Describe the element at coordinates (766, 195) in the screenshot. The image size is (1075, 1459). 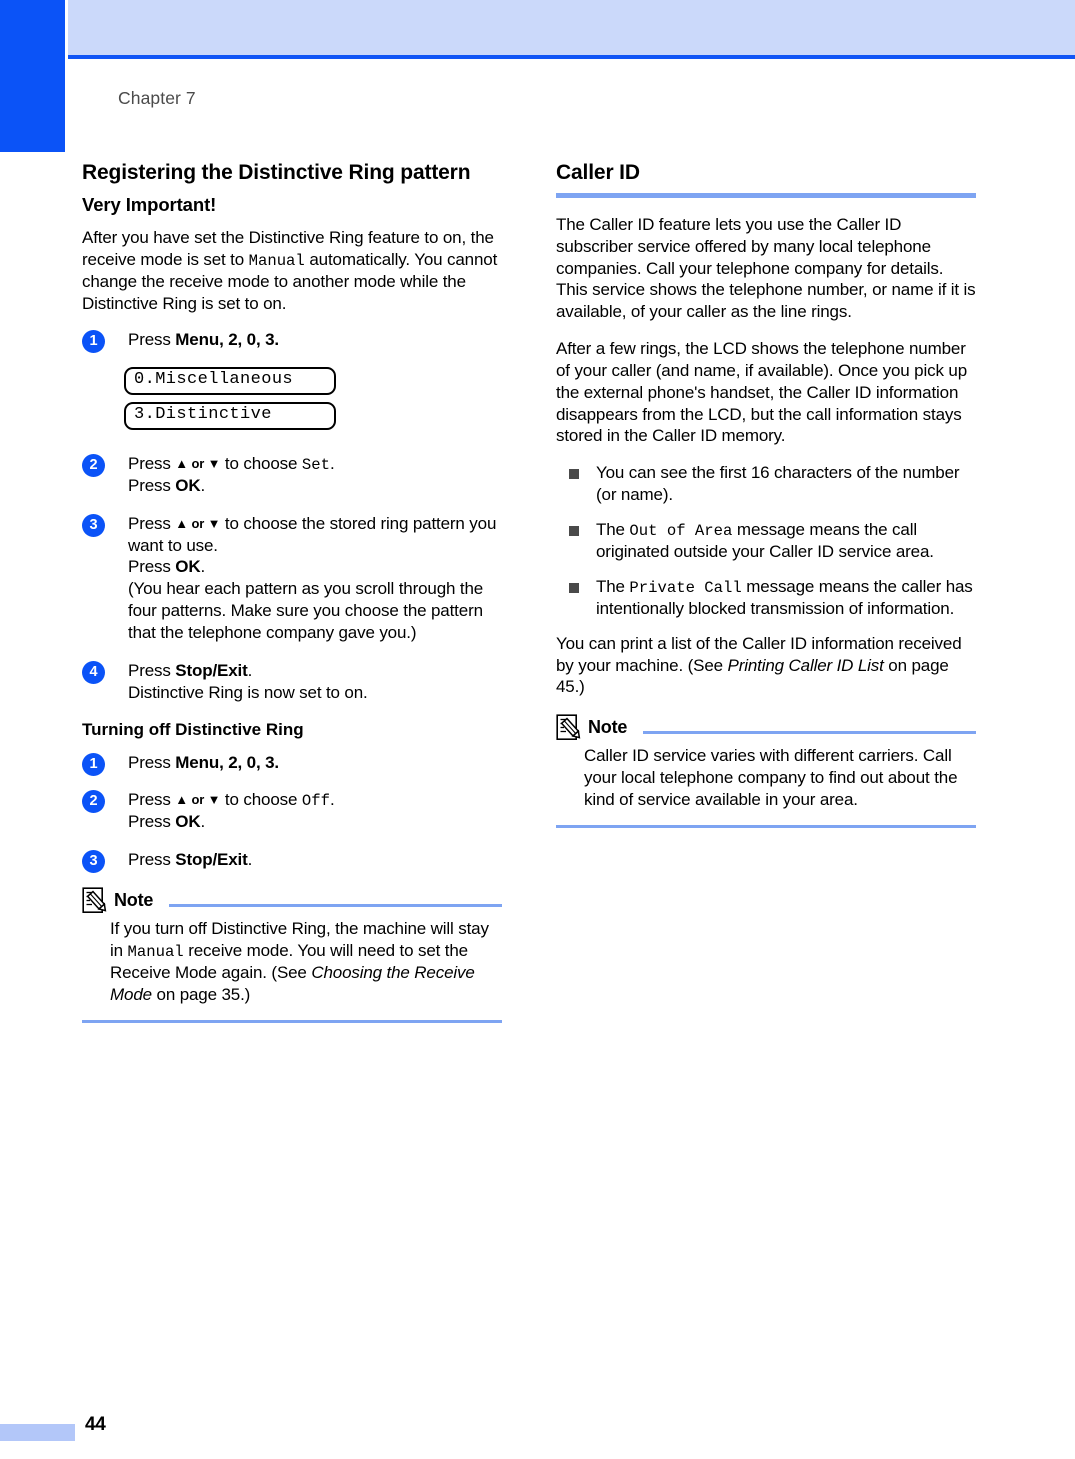
I see `heading-underline` at that location.